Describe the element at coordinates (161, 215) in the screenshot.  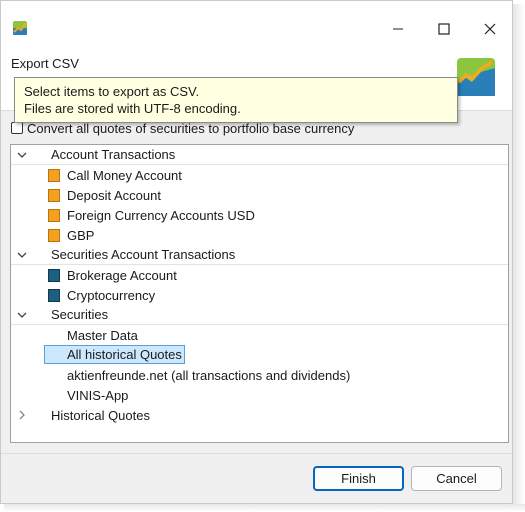
I see `tree-item-label: Foreign Currency Accounts USD` at that location.